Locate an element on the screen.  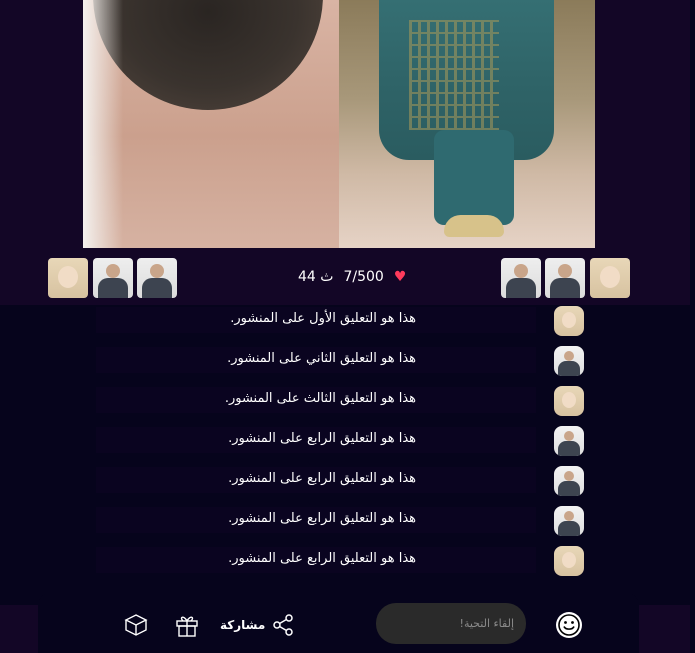
dress-photo is located at coordinates (467, 124).